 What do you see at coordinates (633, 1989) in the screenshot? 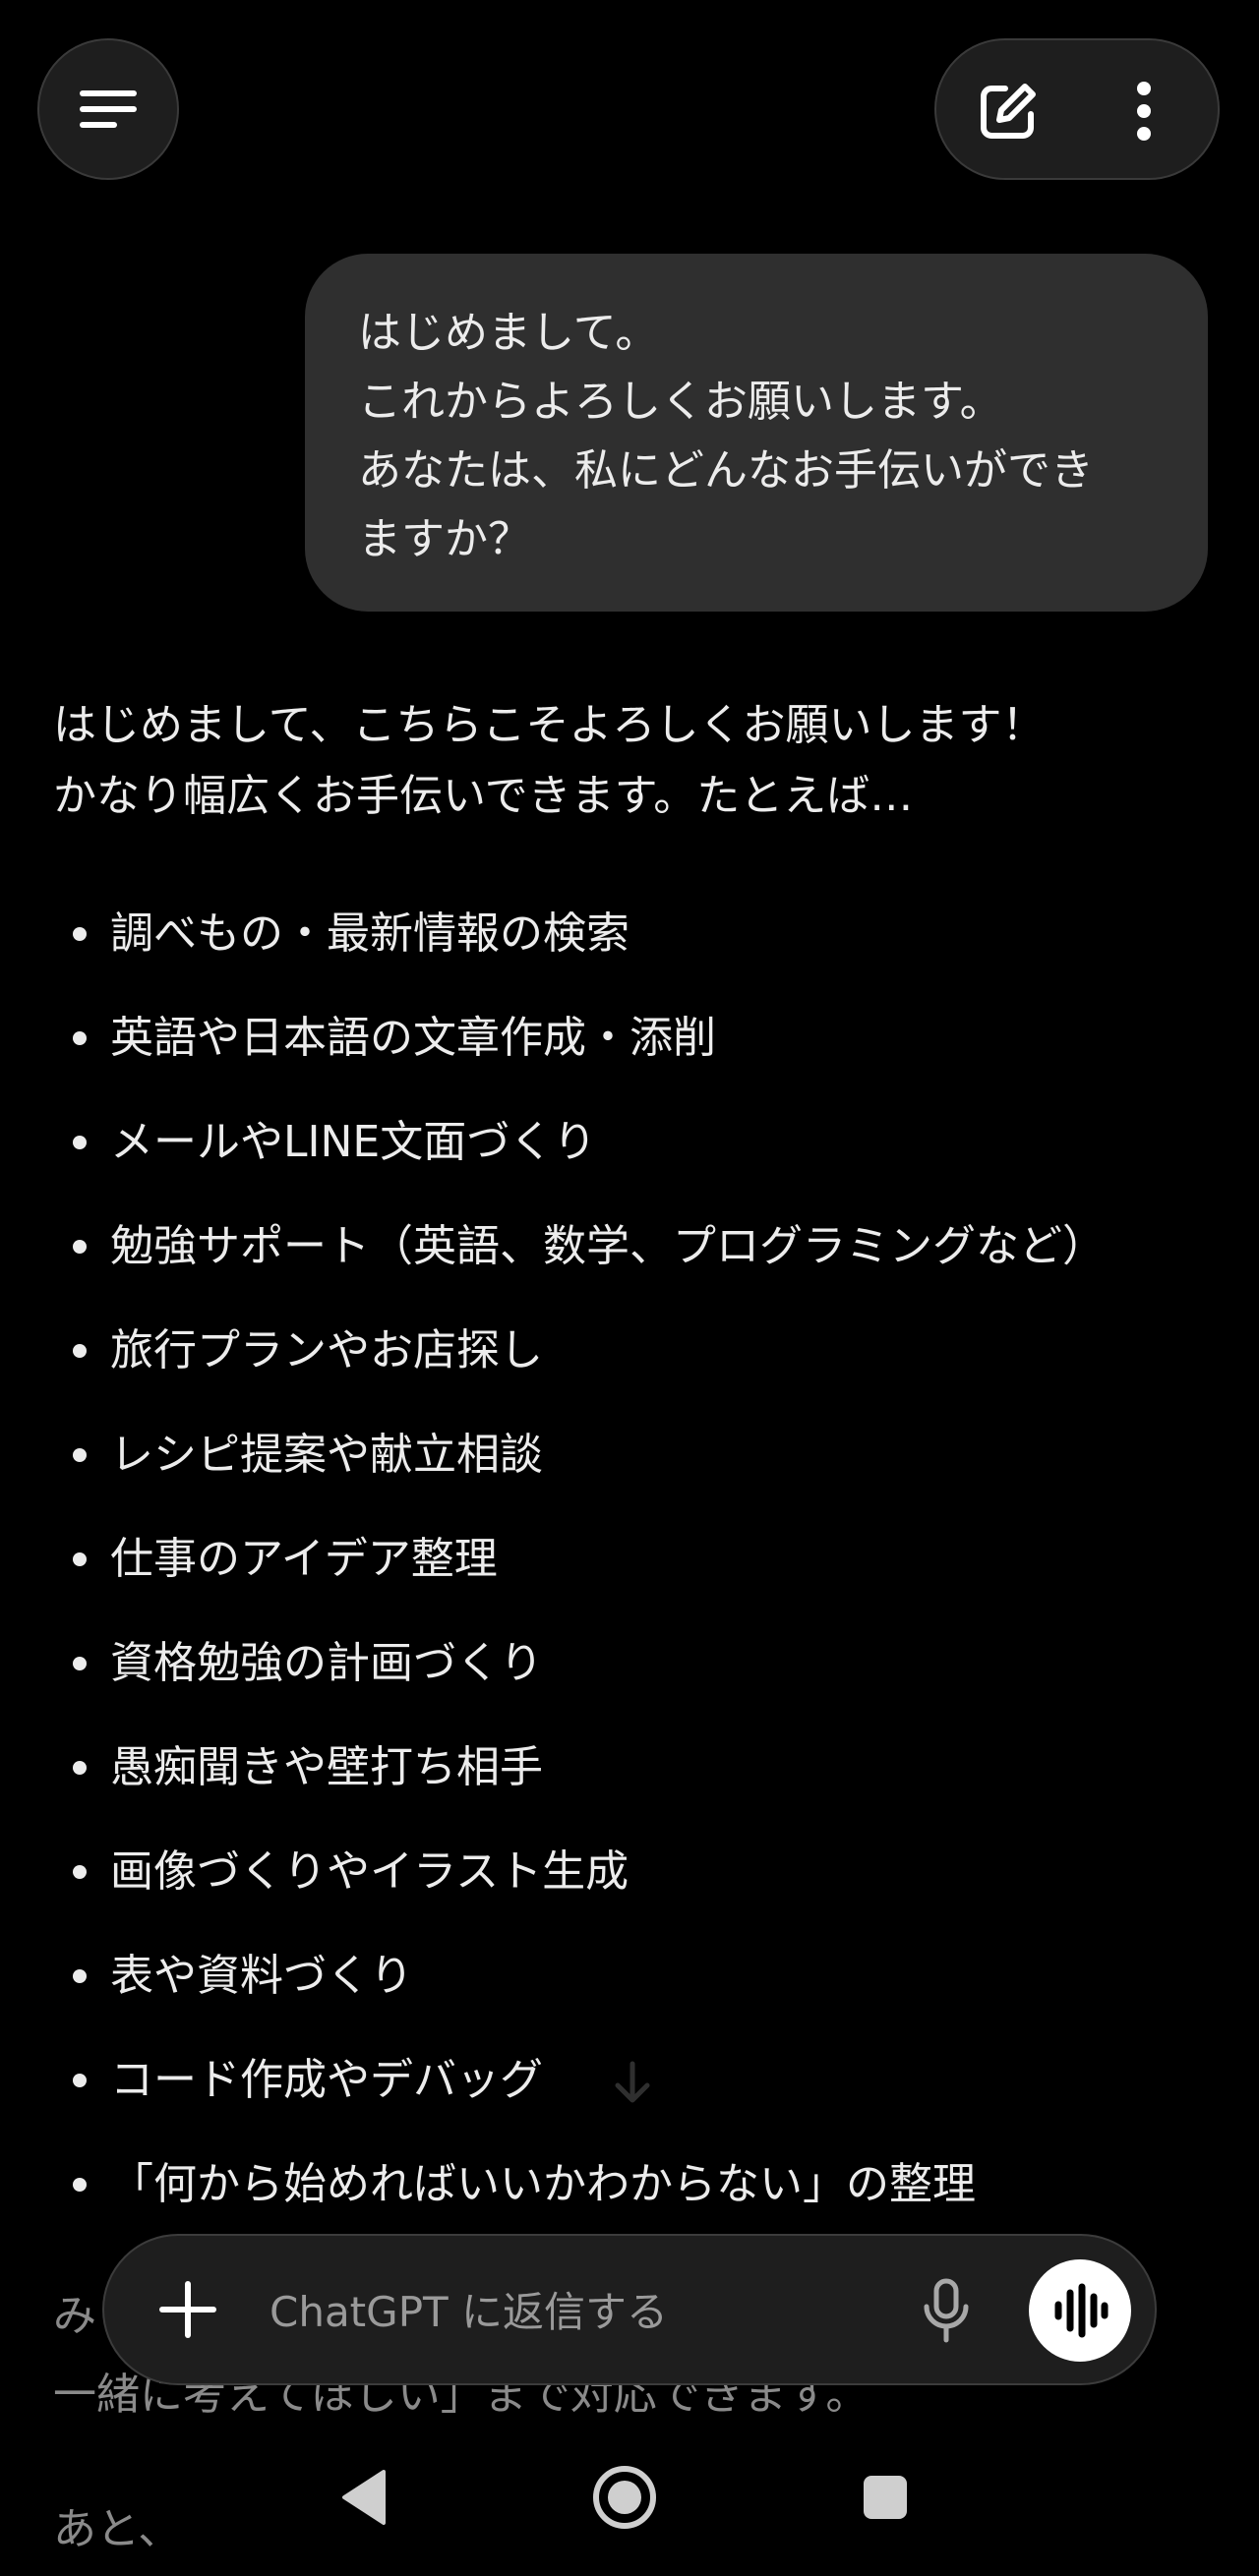
I see `list-item: 表や資料づくり` at bounding box center [633, 1989].